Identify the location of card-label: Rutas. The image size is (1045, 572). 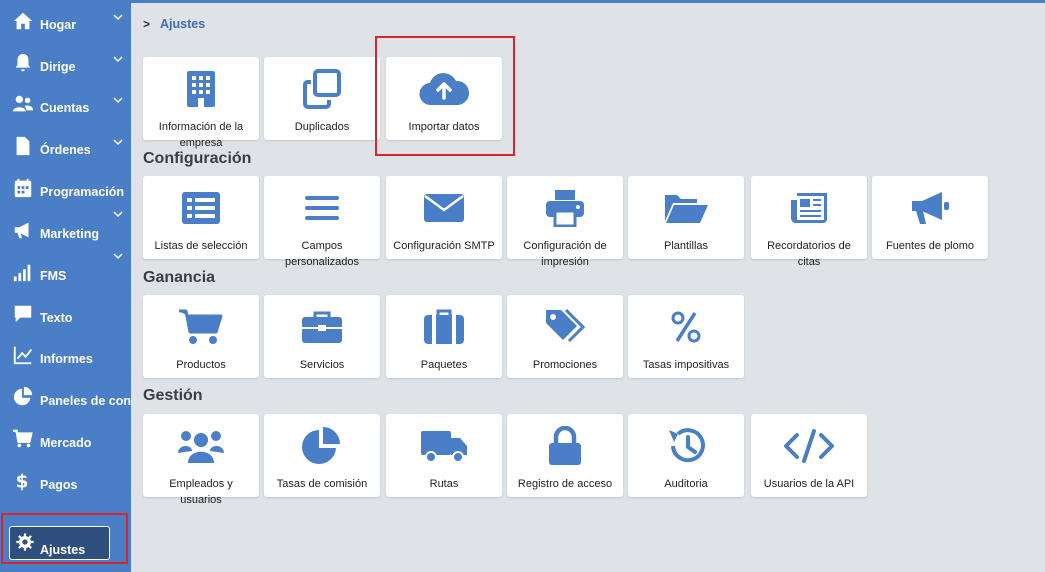
(444, 484).